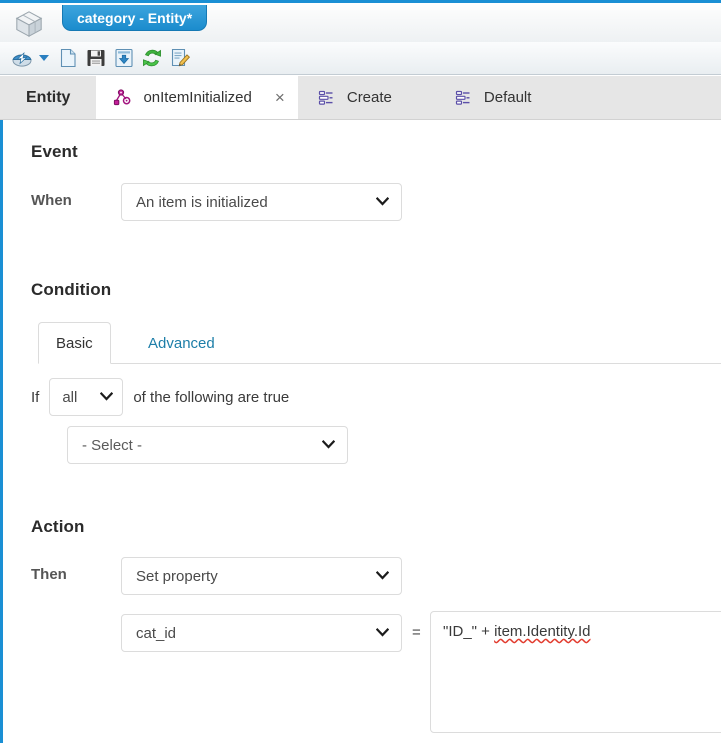  I want to click on tab-create: Create, so click(354, 97).